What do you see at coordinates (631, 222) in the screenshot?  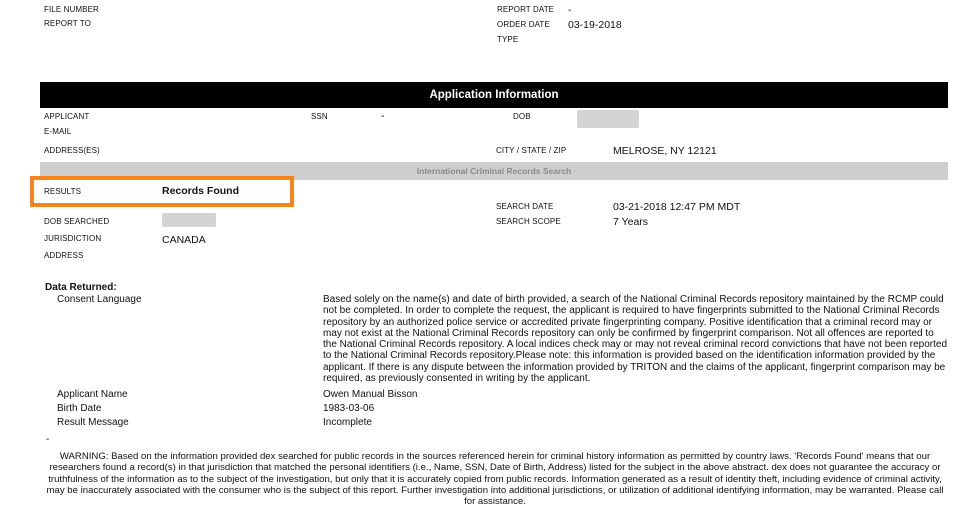 I see `search-scope-value: 7 Years` at bounding box center [631, 222].